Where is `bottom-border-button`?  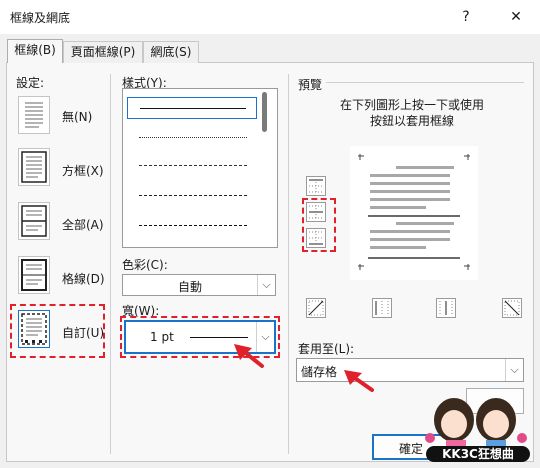 bottom-border-button is located at coordinates (316, 238).